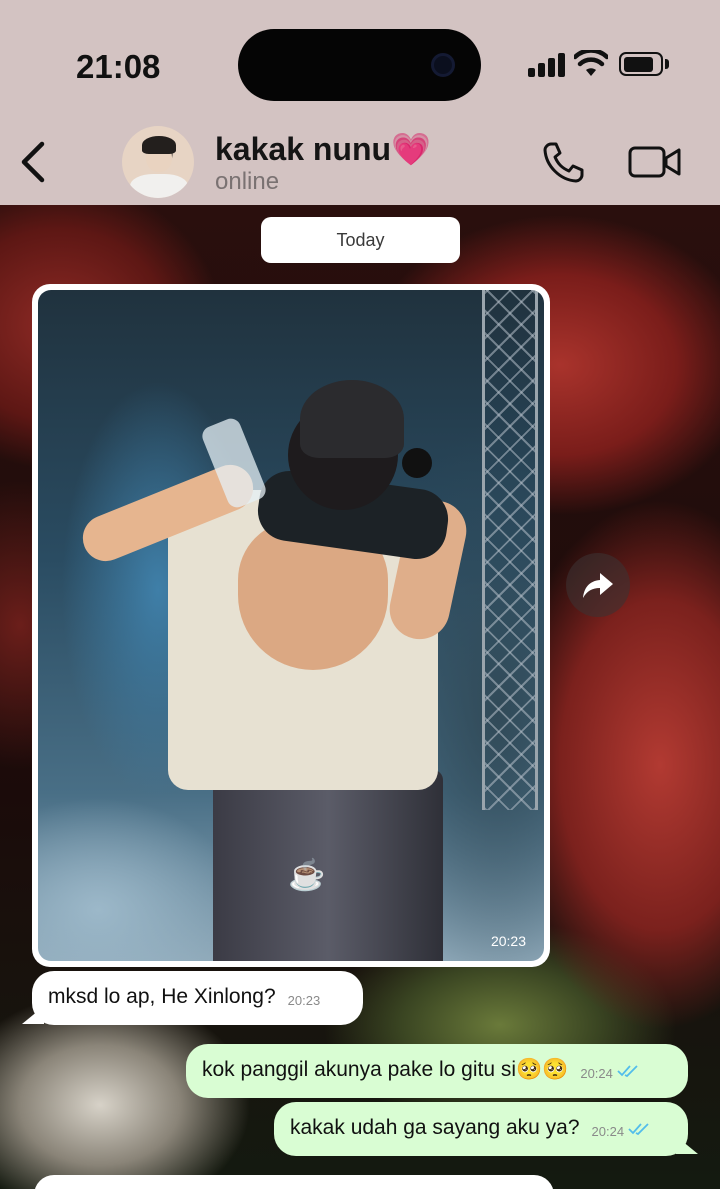 This screenshot has width=720, height=1189. I want to click on message-text: kok panggil akunya pake lo gitu si🥺🥺, so click(385, 1069).